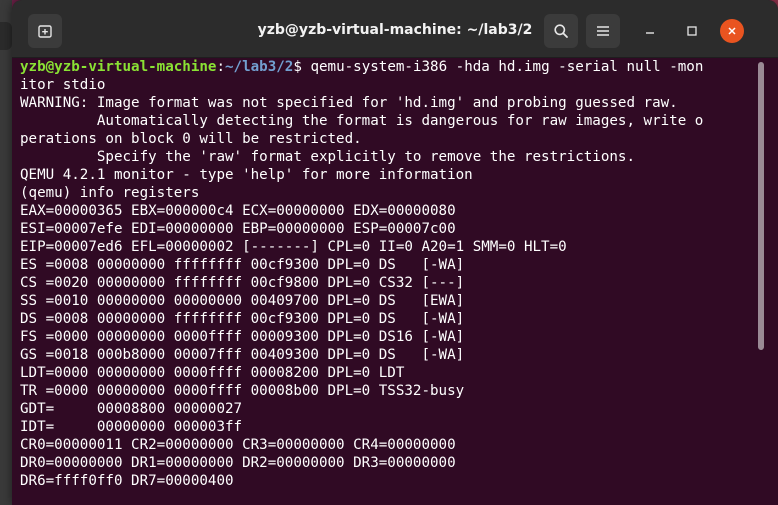 This screenshot has height=505, width=778. What do you see at coordinates (110, 193) in the screenshot?
I see `output-line: (qemu) info registers` at bounding box center [110, 193].